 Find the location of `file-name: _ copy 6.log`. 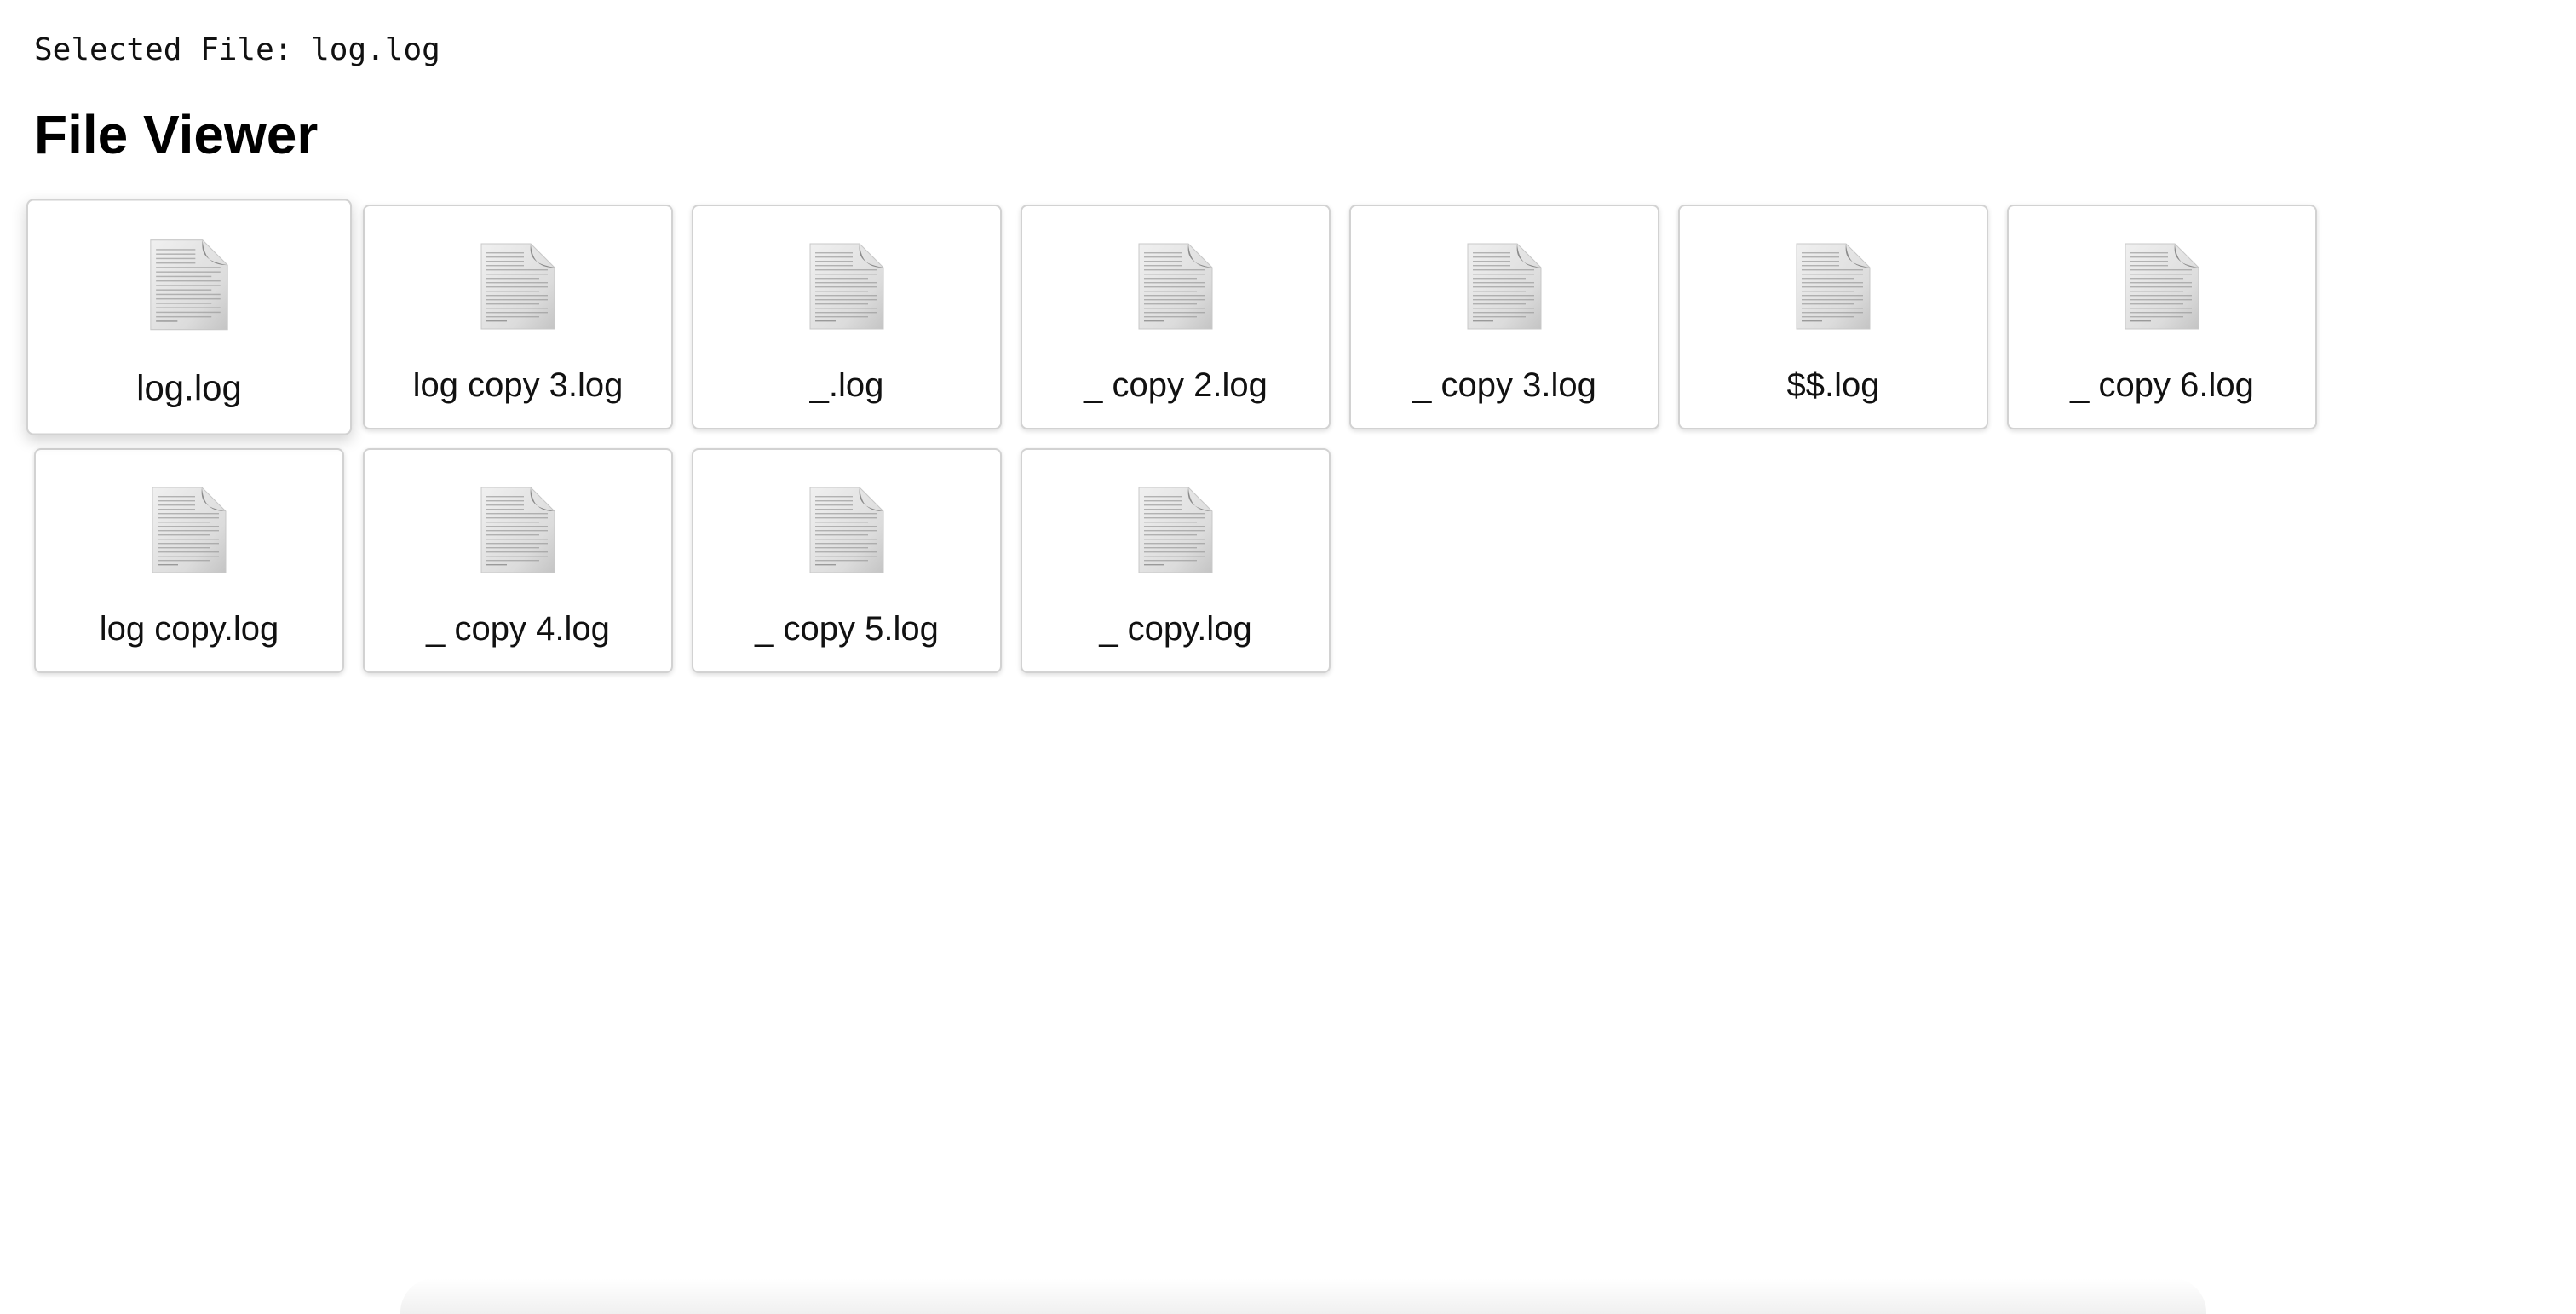

file-name: _ copy 6.log is located at coordinates (2162, 385).